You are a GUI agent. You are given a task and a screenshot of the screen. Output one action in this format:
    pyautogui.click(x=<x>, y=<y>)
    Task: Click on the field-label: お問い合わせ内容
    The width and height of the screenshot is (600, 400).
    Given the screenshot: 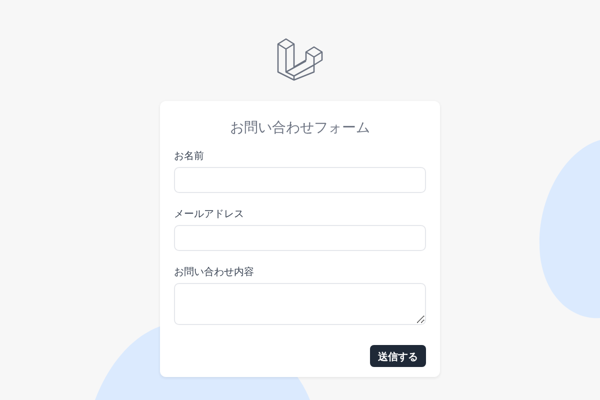 What is the action you would take?
    pyautogui.click(x=214, y=272)
    